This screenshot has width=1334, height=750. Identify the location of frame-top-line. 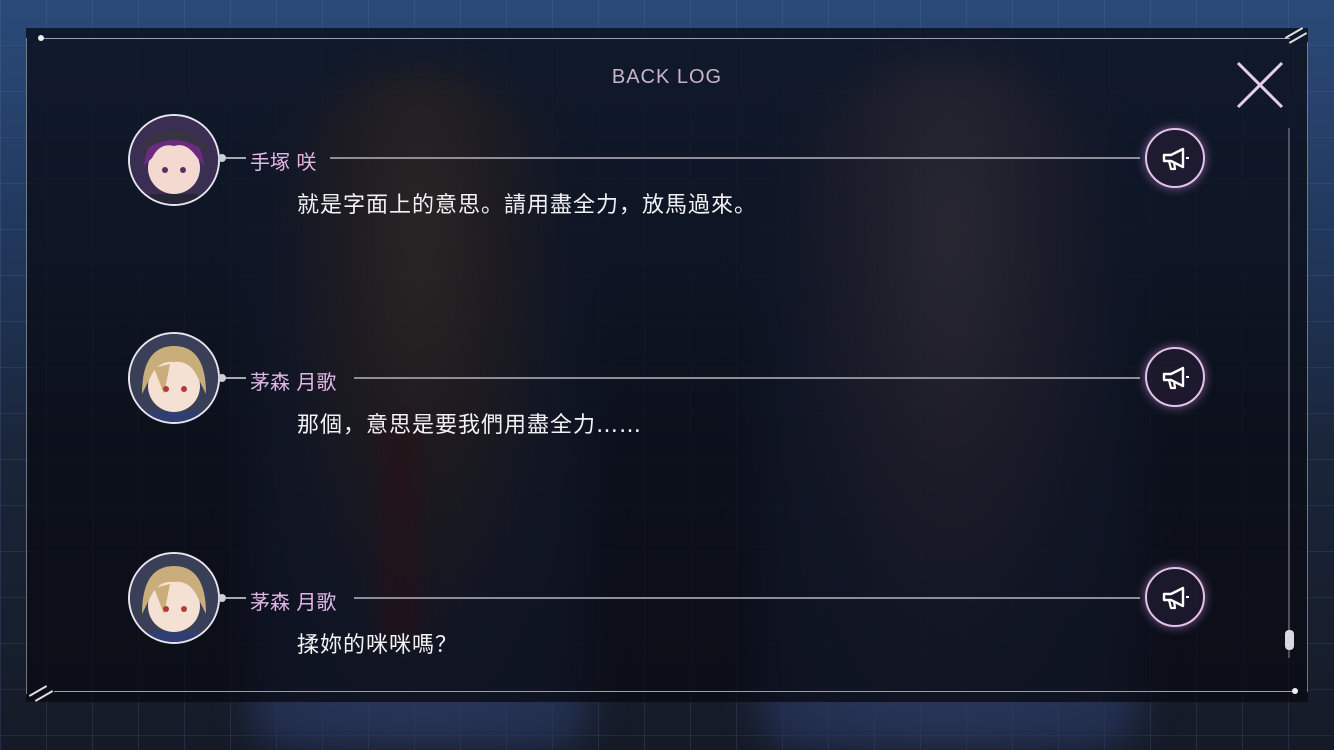
(665, 38).